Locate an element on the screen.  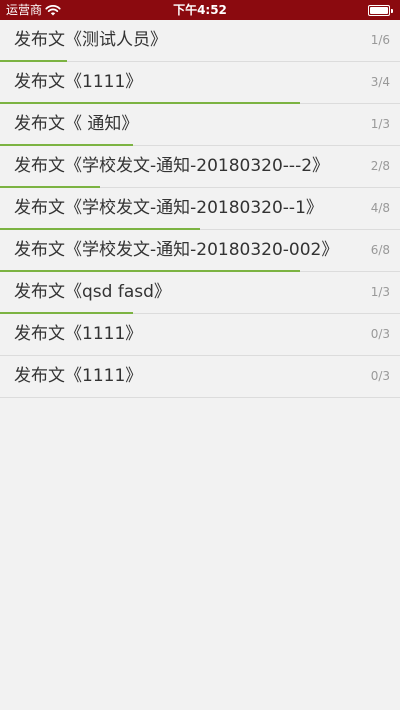
document-title: 发布文《学校发文-通知-20180320--1》 is located at coordinates (168, 208).